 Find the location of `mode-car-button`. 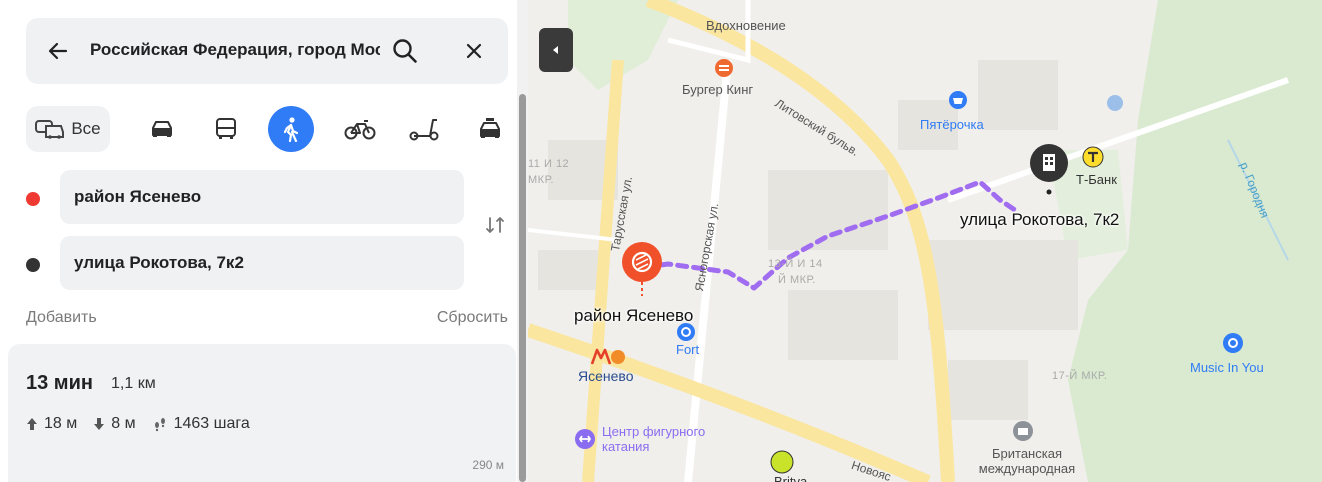

mode-car-button is located at coordinates (162, 129).